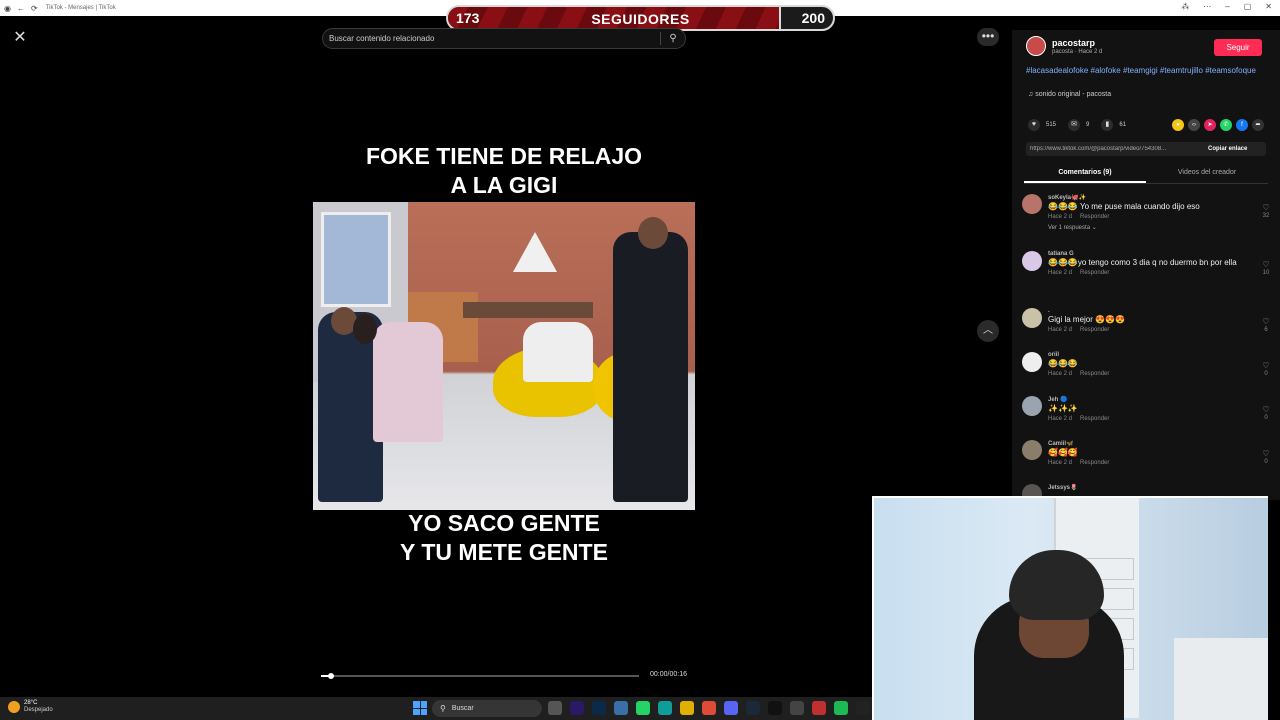  I want to click on folder-icon, so click(687, 708).